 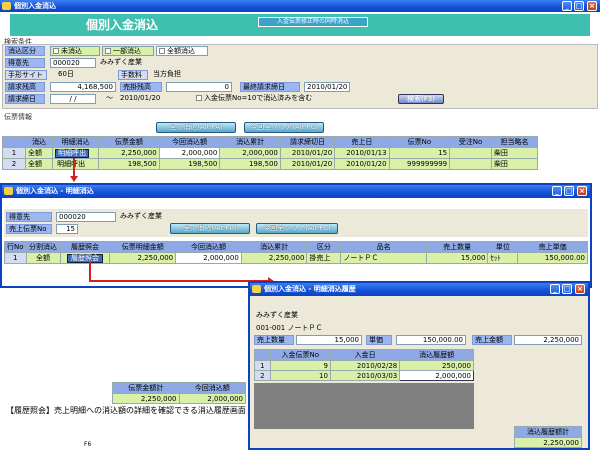 I want to click on include-checkbox: 入金伝票No=10で消込済みを含む, so click(x=254, y=98).